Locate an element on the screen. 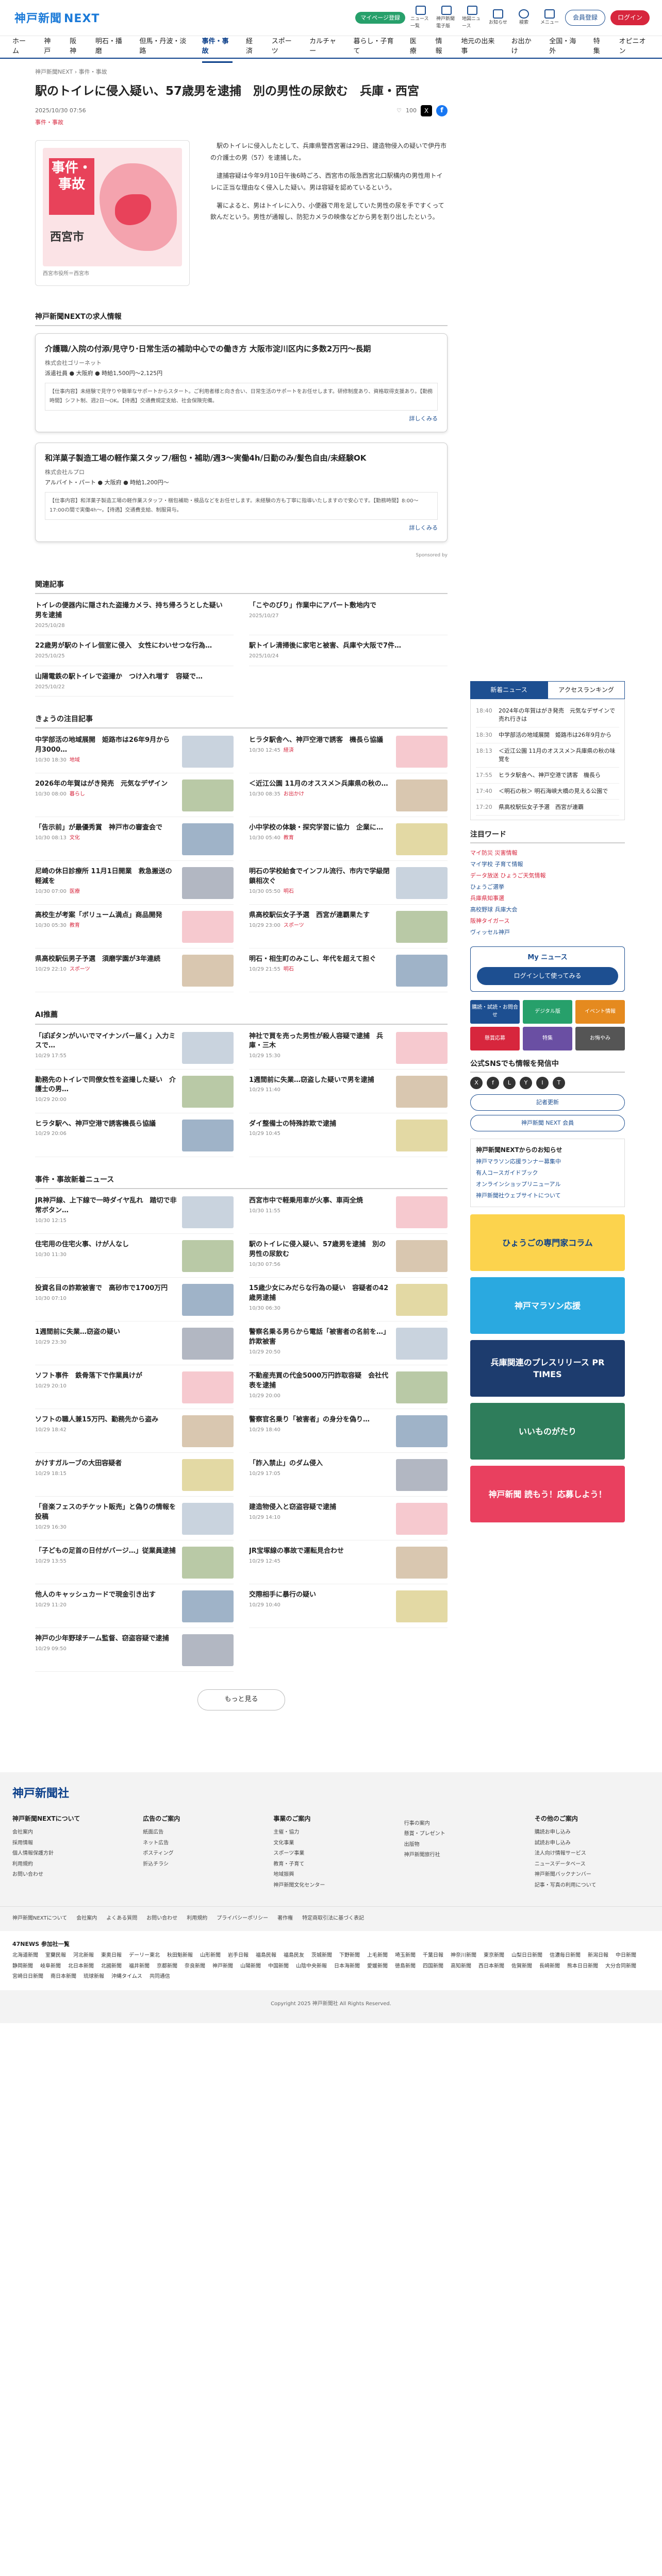 This screenshot has height=2576, width=662. f47-link: 山陰中央新報 is located at coordinates (311, 1967).